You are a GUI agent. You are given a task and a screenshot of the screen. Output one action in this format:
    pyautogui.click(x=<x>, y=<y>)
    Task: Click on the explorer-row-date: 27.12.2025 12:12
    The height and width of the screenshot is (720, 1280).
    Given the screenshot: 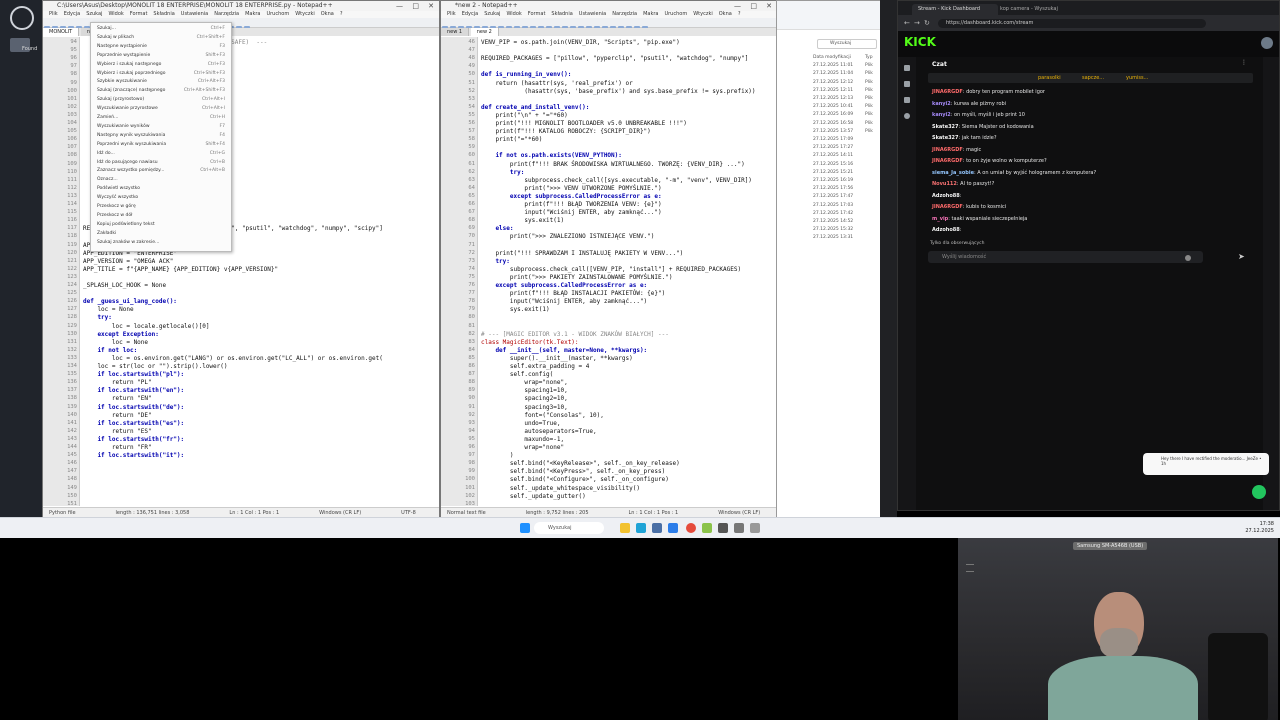 What is the action you would take?
    pyautogui.click(x=833, y=82)
    